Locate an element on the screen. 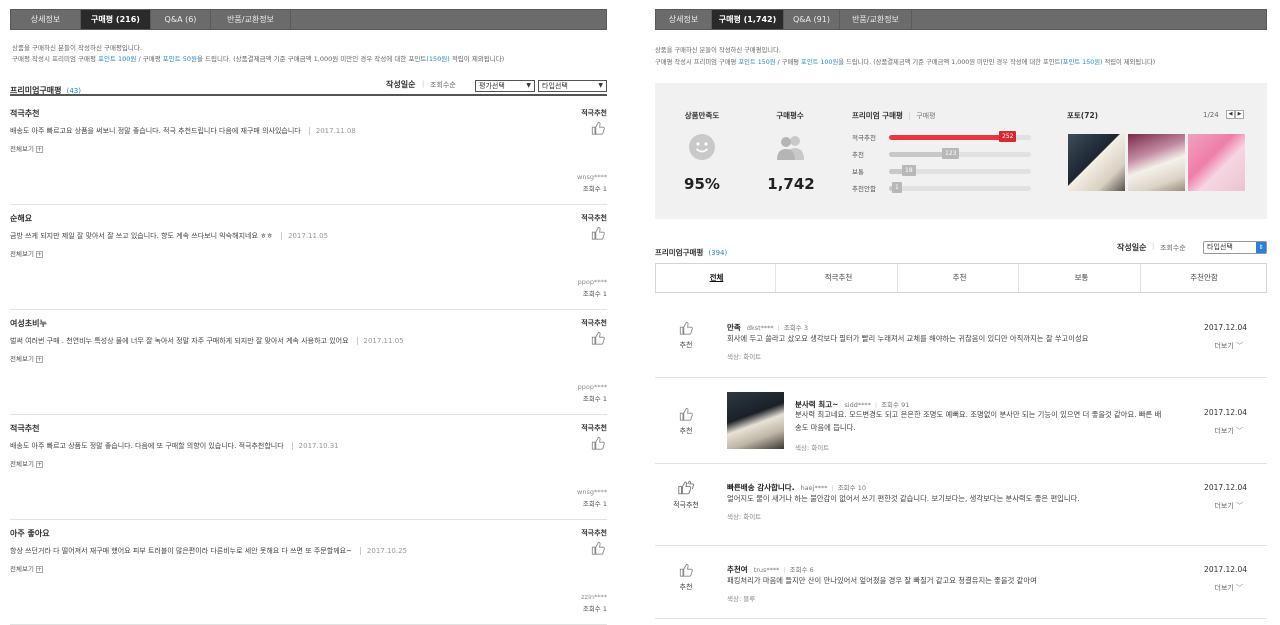  reviewer-id: dkst**** is located at coordinates (760, 328).